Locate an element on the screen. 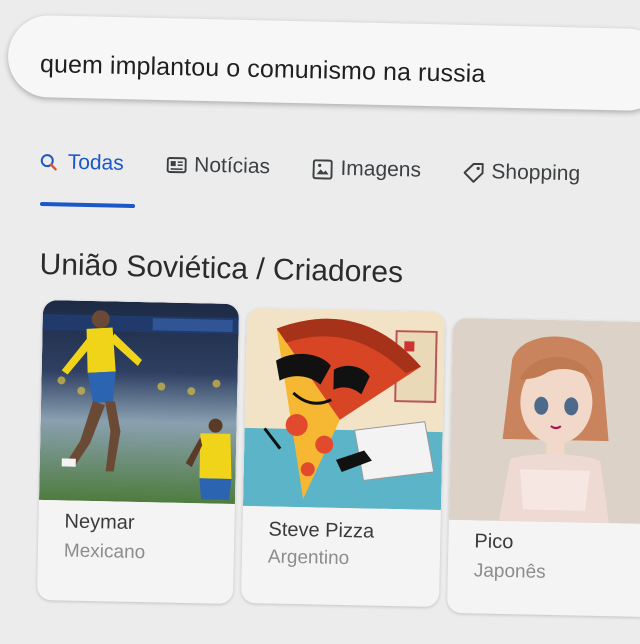 Image resolution: width=640 pixels, height=644 pixels. card-title: Pico is located at coordinates (494, 542).